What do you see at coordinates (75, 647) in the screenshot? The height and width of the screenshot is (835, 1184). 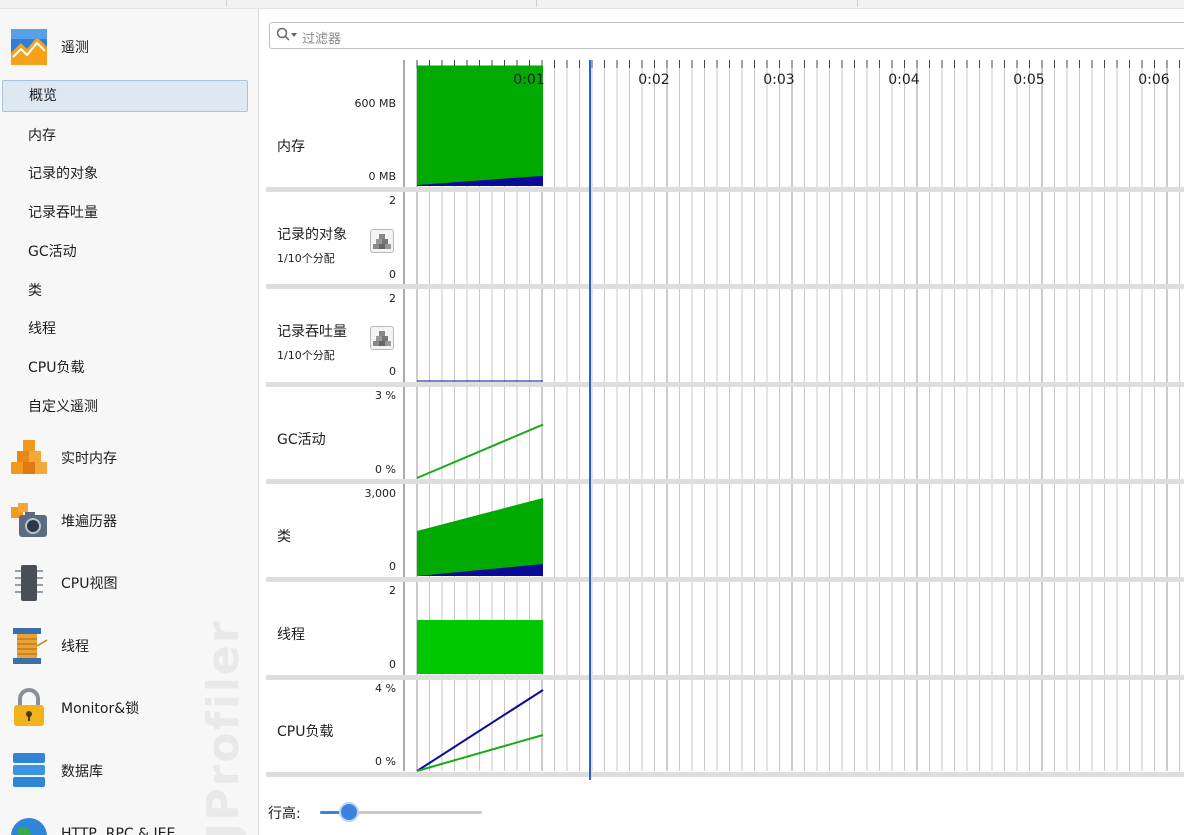 I see `section-label: 线程` at bounding box center [75, 647].